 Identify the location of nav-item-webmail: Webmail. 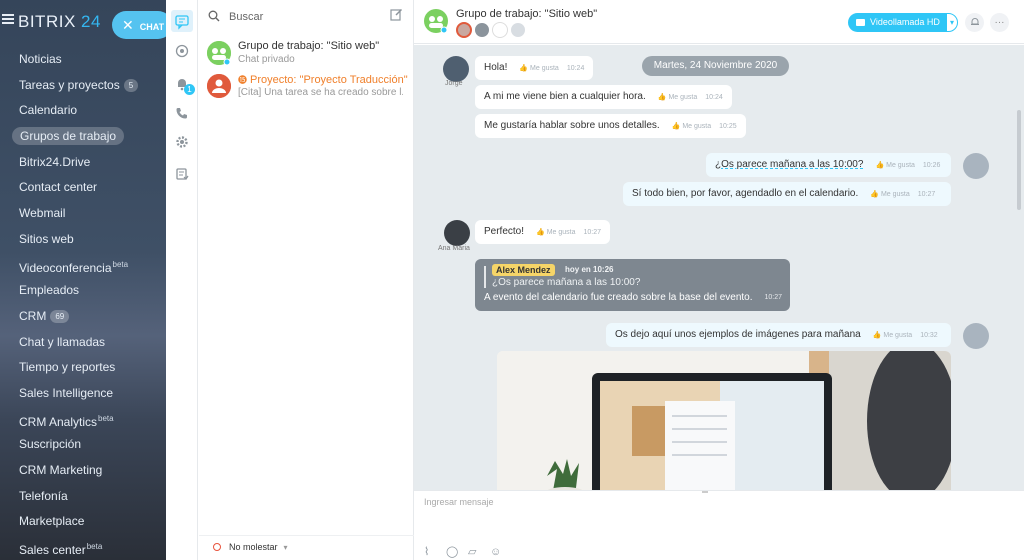
(83, 215).